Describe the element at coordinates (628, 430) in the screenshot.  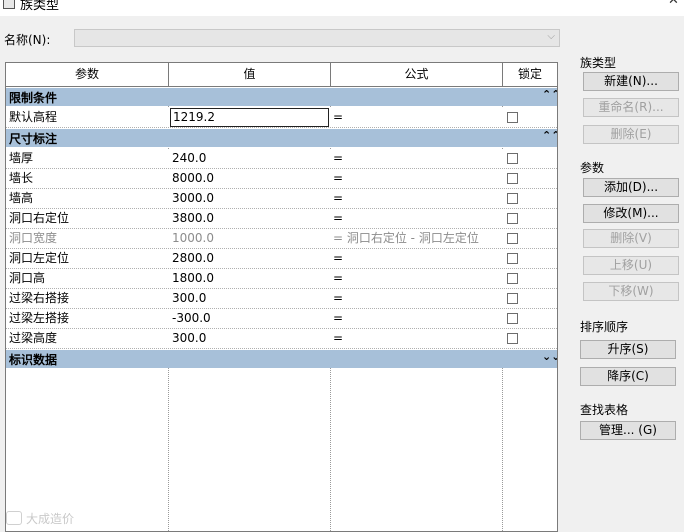
I see `manage-lookup-button: 管理... (G)` at that location.